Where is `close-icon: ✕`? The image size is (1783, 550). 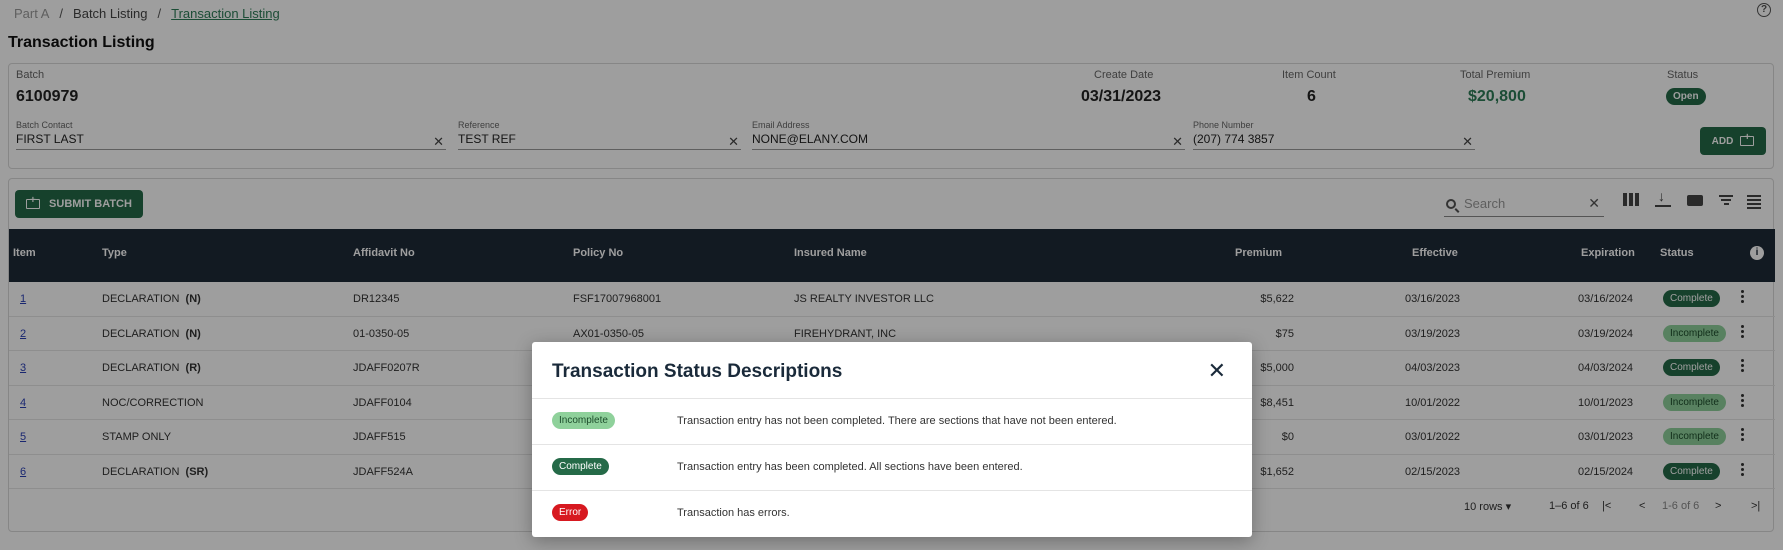 close-icon: ✕ is located at coordinates (1217, 371).